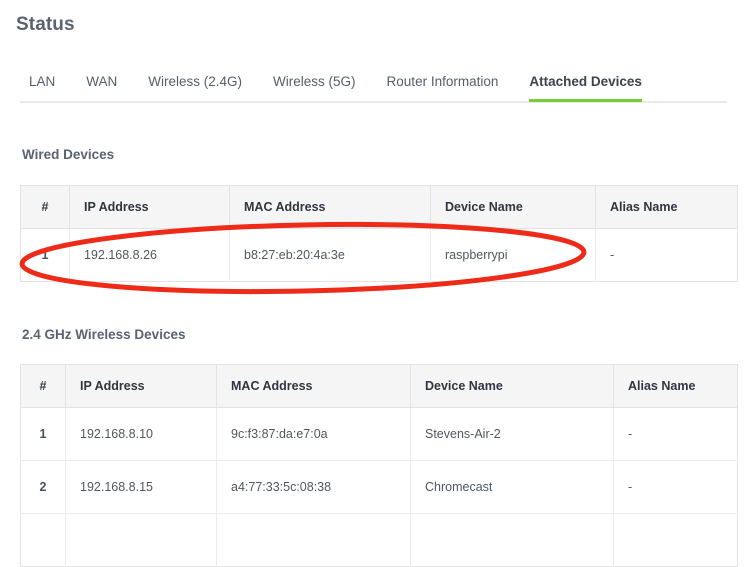 The image size is (747, 567). Describe the element at coordinates (513, 255) in the screenshot. I see `cell-device-name: raspberrypi` at that location.